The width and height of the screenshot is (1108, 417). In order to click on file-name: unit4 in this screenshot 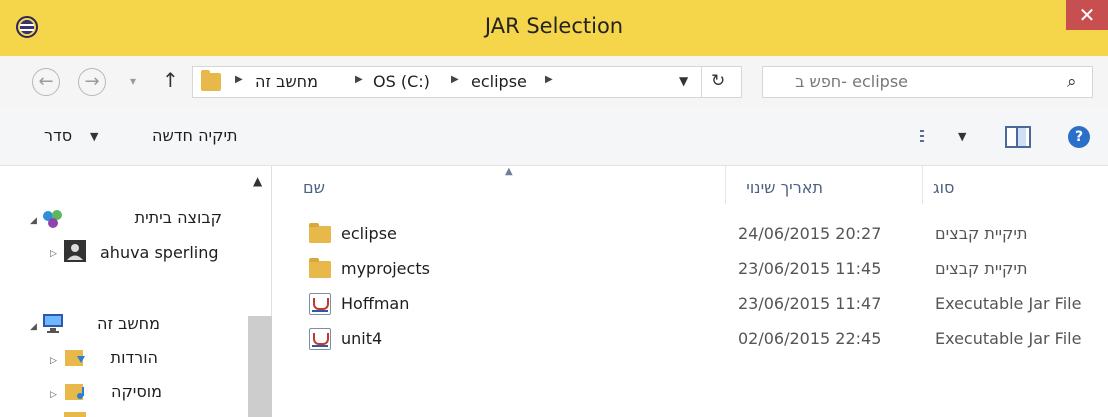, I will do `click(362, 338)`.